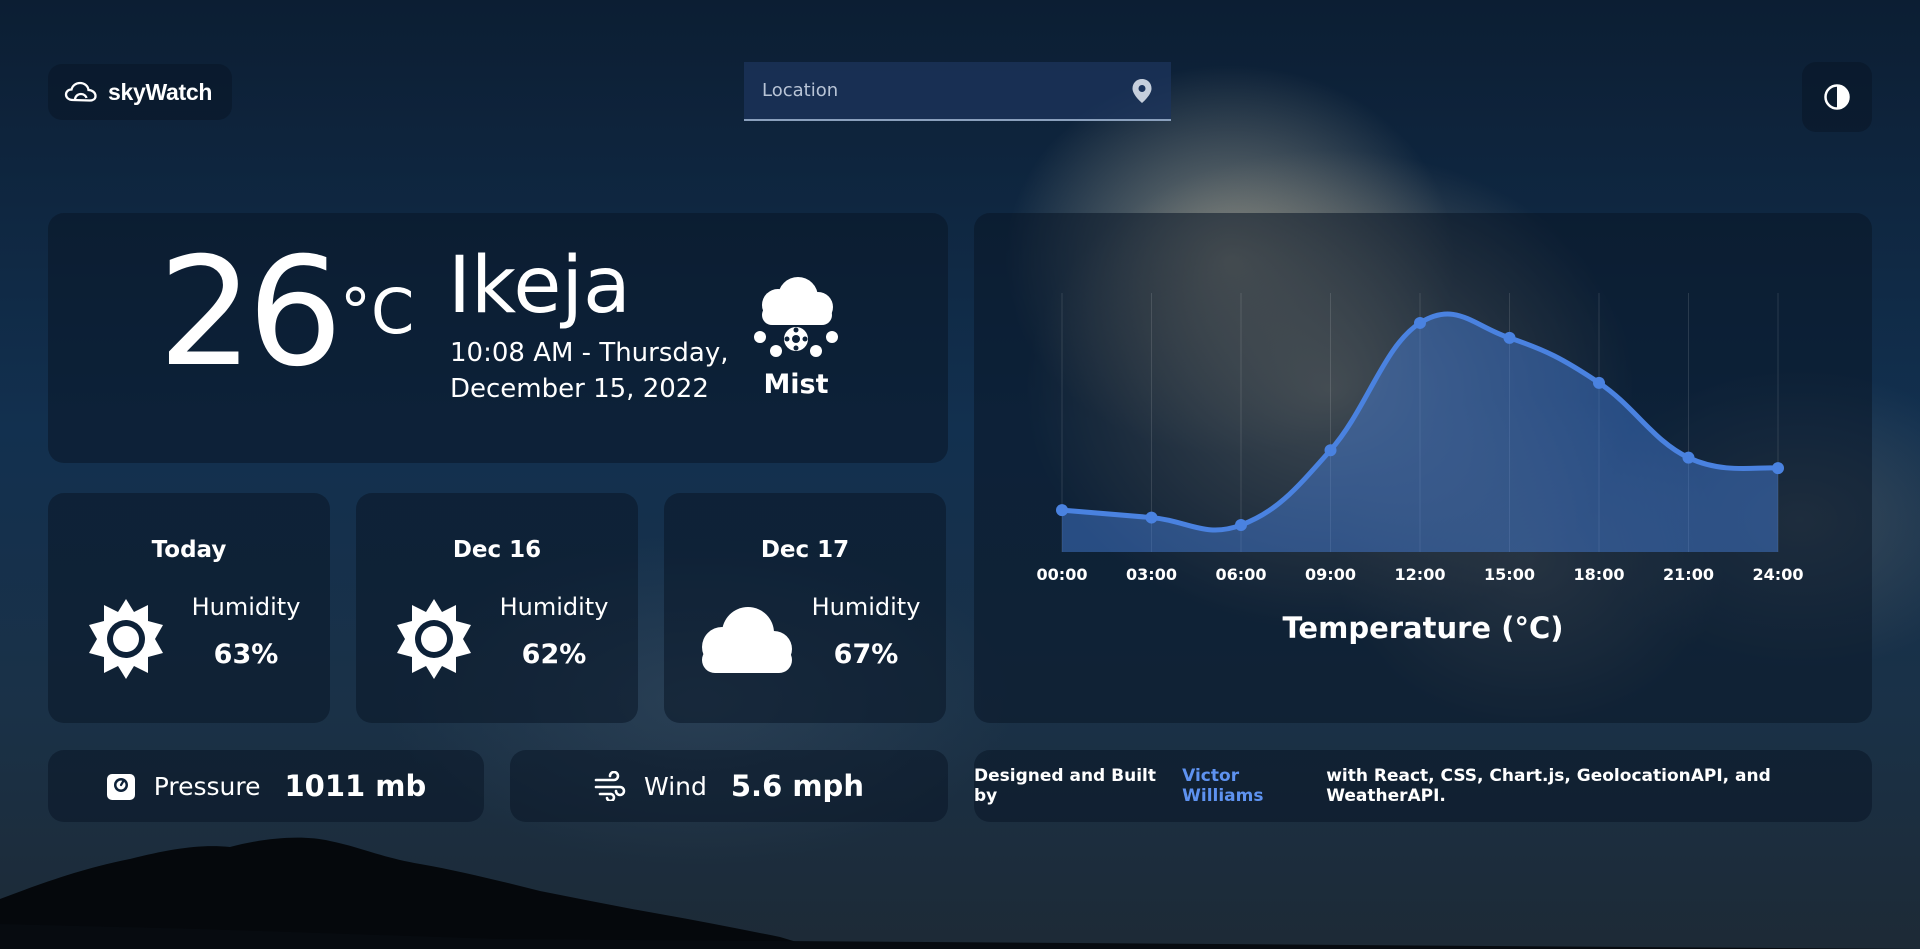 This screenshot has width=1920, height=949. What do you see at coordinates (946, 90) in the screenshot?
I see `location-input` at bounding box center [946, 90].